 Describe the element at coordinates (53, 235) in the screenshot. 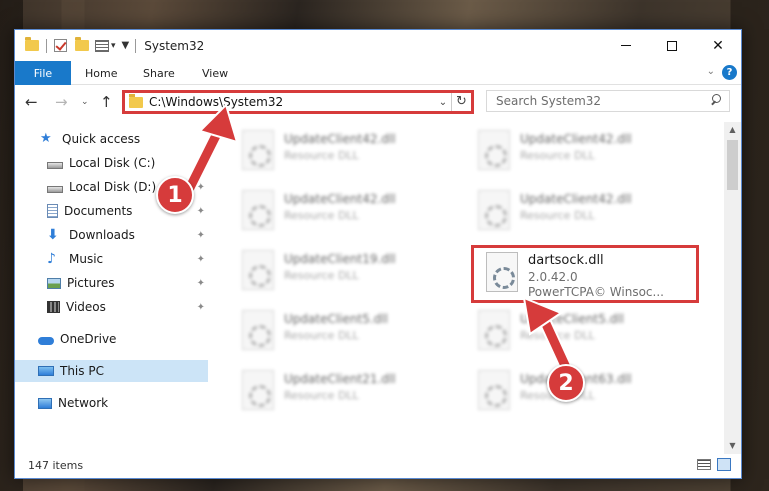

I see `downloads-icon: ⬇` at that location.